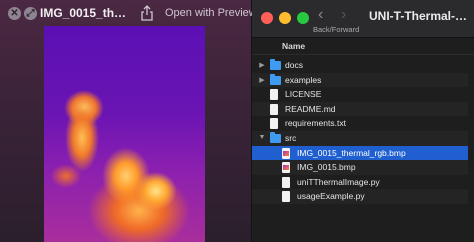 This screenshot has height=242, width=474. I want to click on file-row: ▼ src, so click(363, 138).